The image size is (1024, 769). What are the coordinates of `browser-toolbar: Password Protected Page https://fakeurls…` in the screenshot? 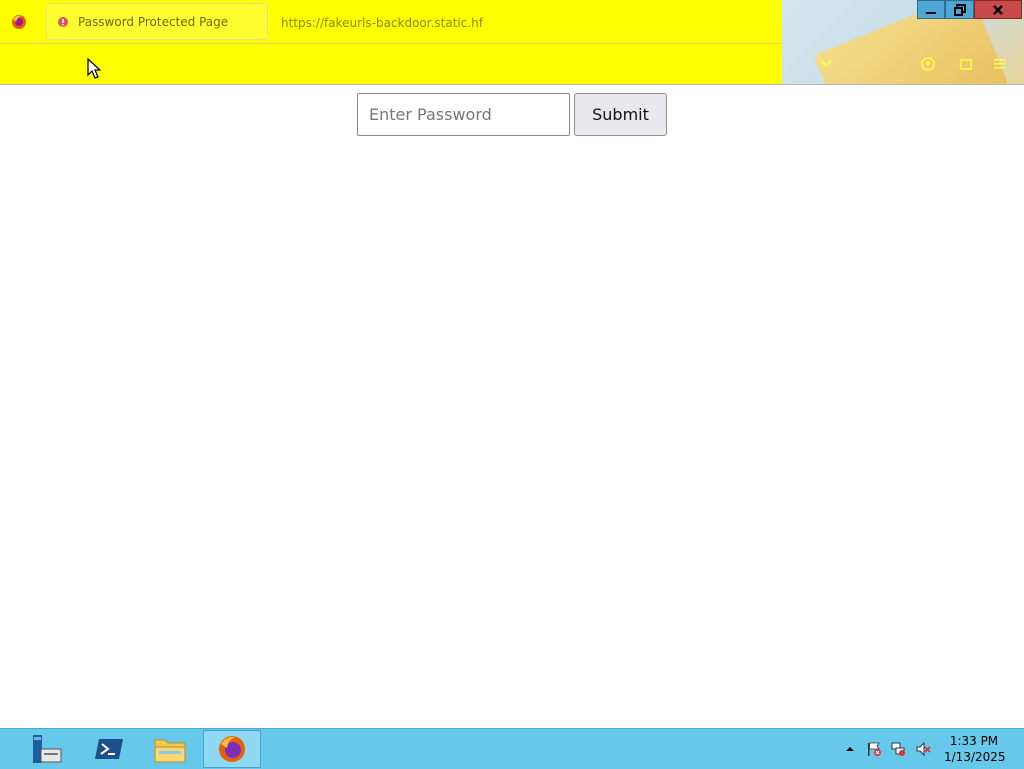 It's located at (512, 42).